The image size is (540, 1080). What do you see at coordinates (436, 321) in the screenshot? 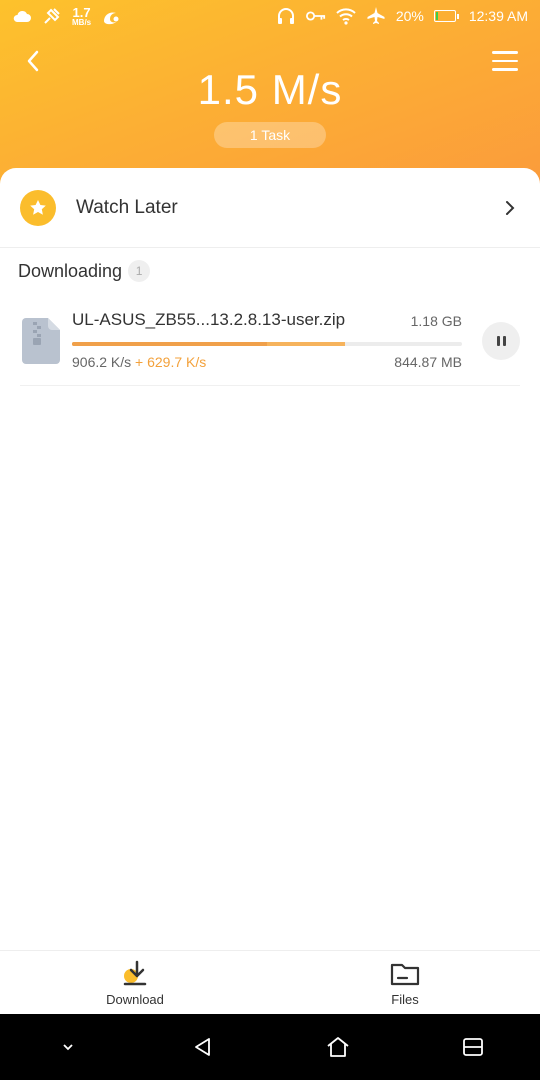
I see `file-total-size: 1.18 GB` at bounding box center [436, 321].